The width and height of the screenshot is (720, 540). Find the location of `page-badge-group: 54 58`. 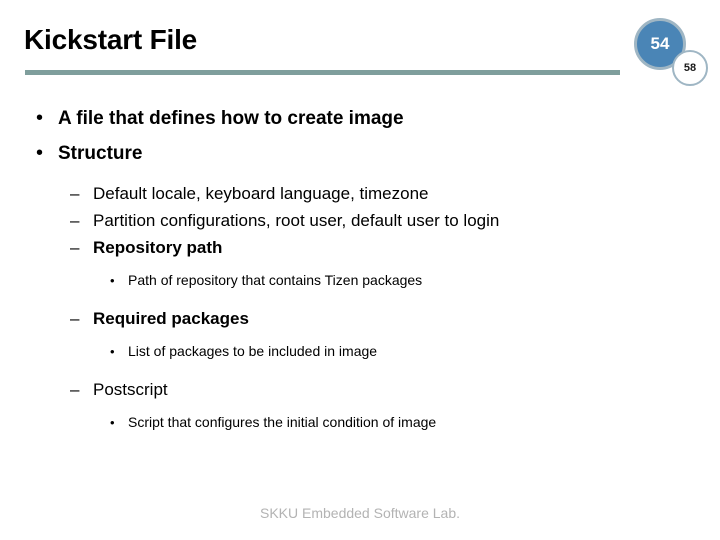

page-badge-group: 54 58 is located at coordinates (673, 55).